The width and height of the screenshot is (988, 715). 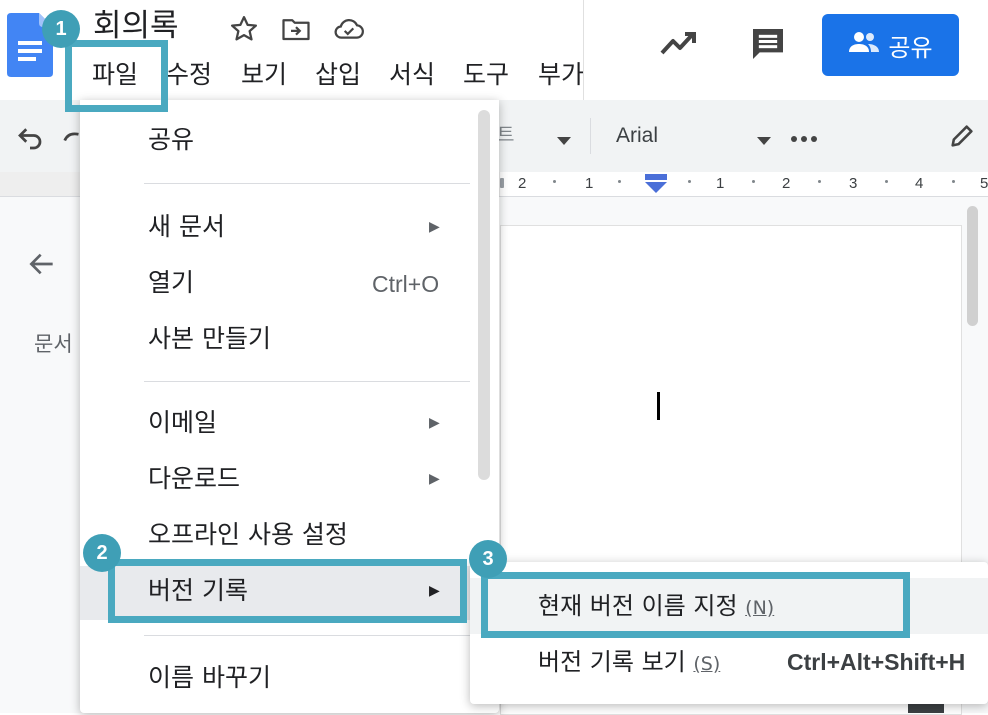 I want to click on menu-item-email: 이메일, so click(x=182, y=423).